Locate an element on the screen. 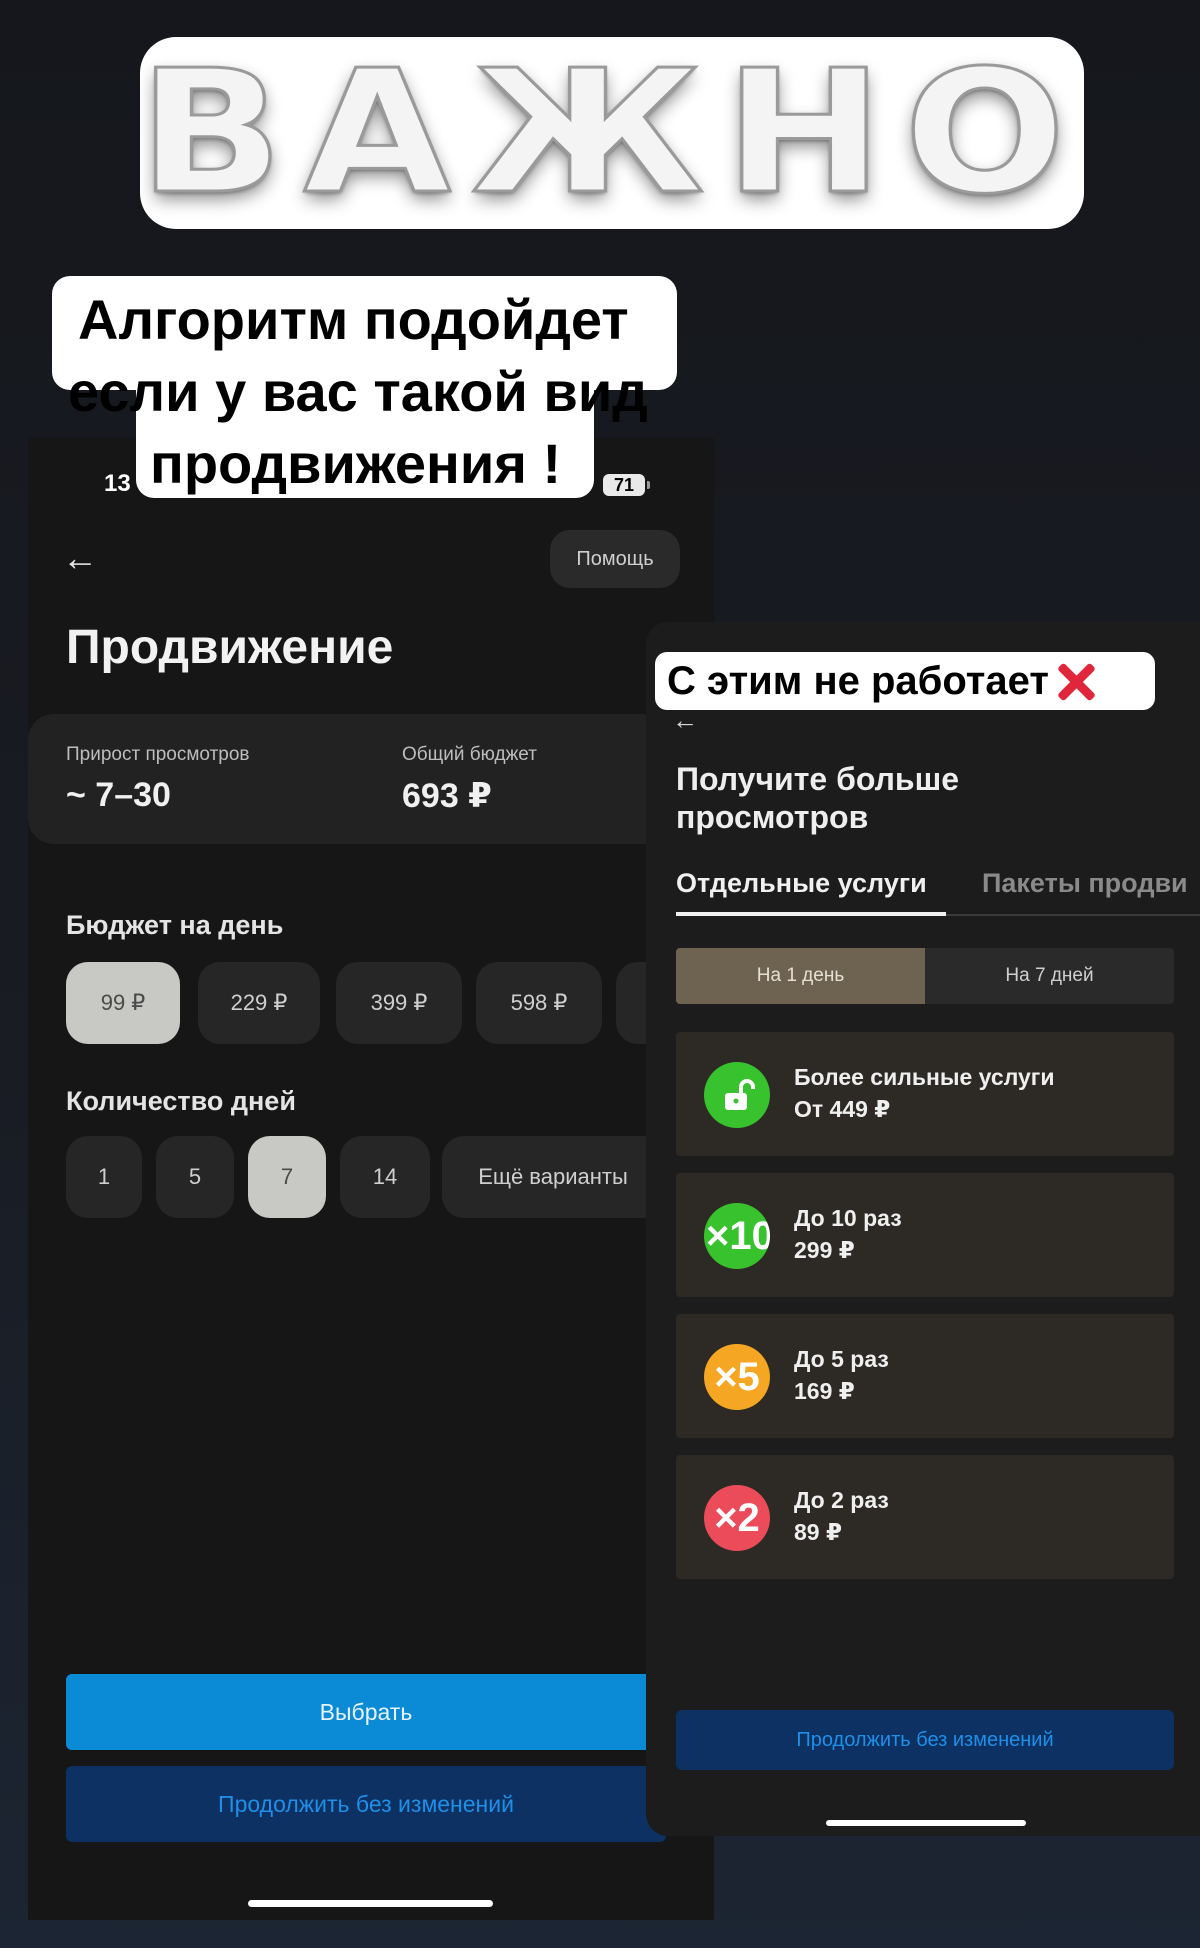 The width and height of the screenshot is (1200, 1948). select-button: Выбрать is located at coordinates (366, 1712).